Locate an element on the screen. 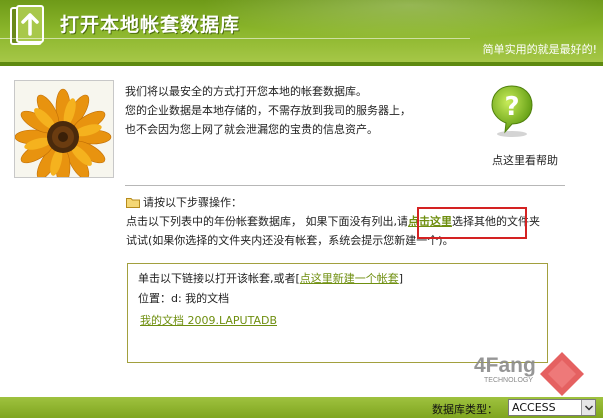 This screenshot has width=603, height=418. location-row: 位置：d: 我的文档 is located at coordinates (183, 298).